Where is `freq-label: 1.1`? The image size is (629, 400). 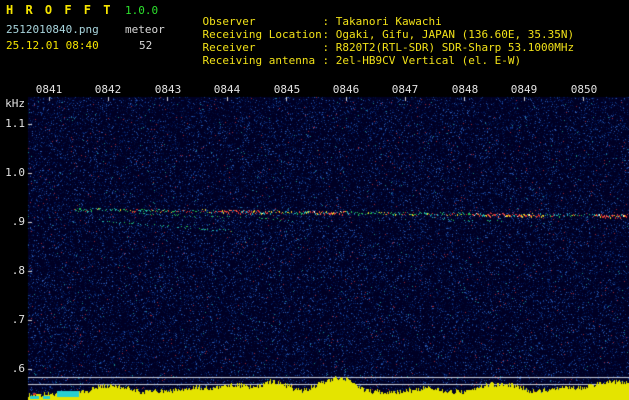 freq-label: 1.1 is located at coordinates (15, 123).